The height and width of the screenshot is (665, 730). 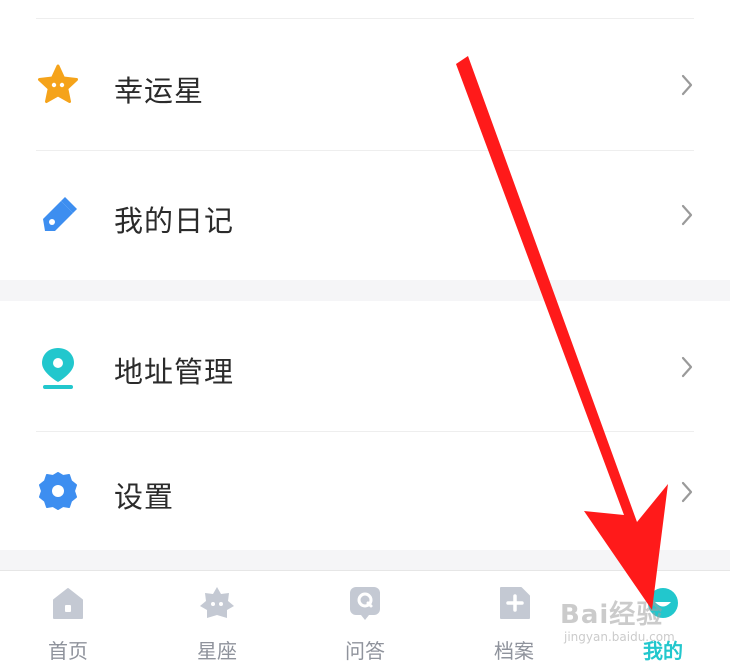 I want to click on tab-qa: 问答, so click(x=365, y=618).